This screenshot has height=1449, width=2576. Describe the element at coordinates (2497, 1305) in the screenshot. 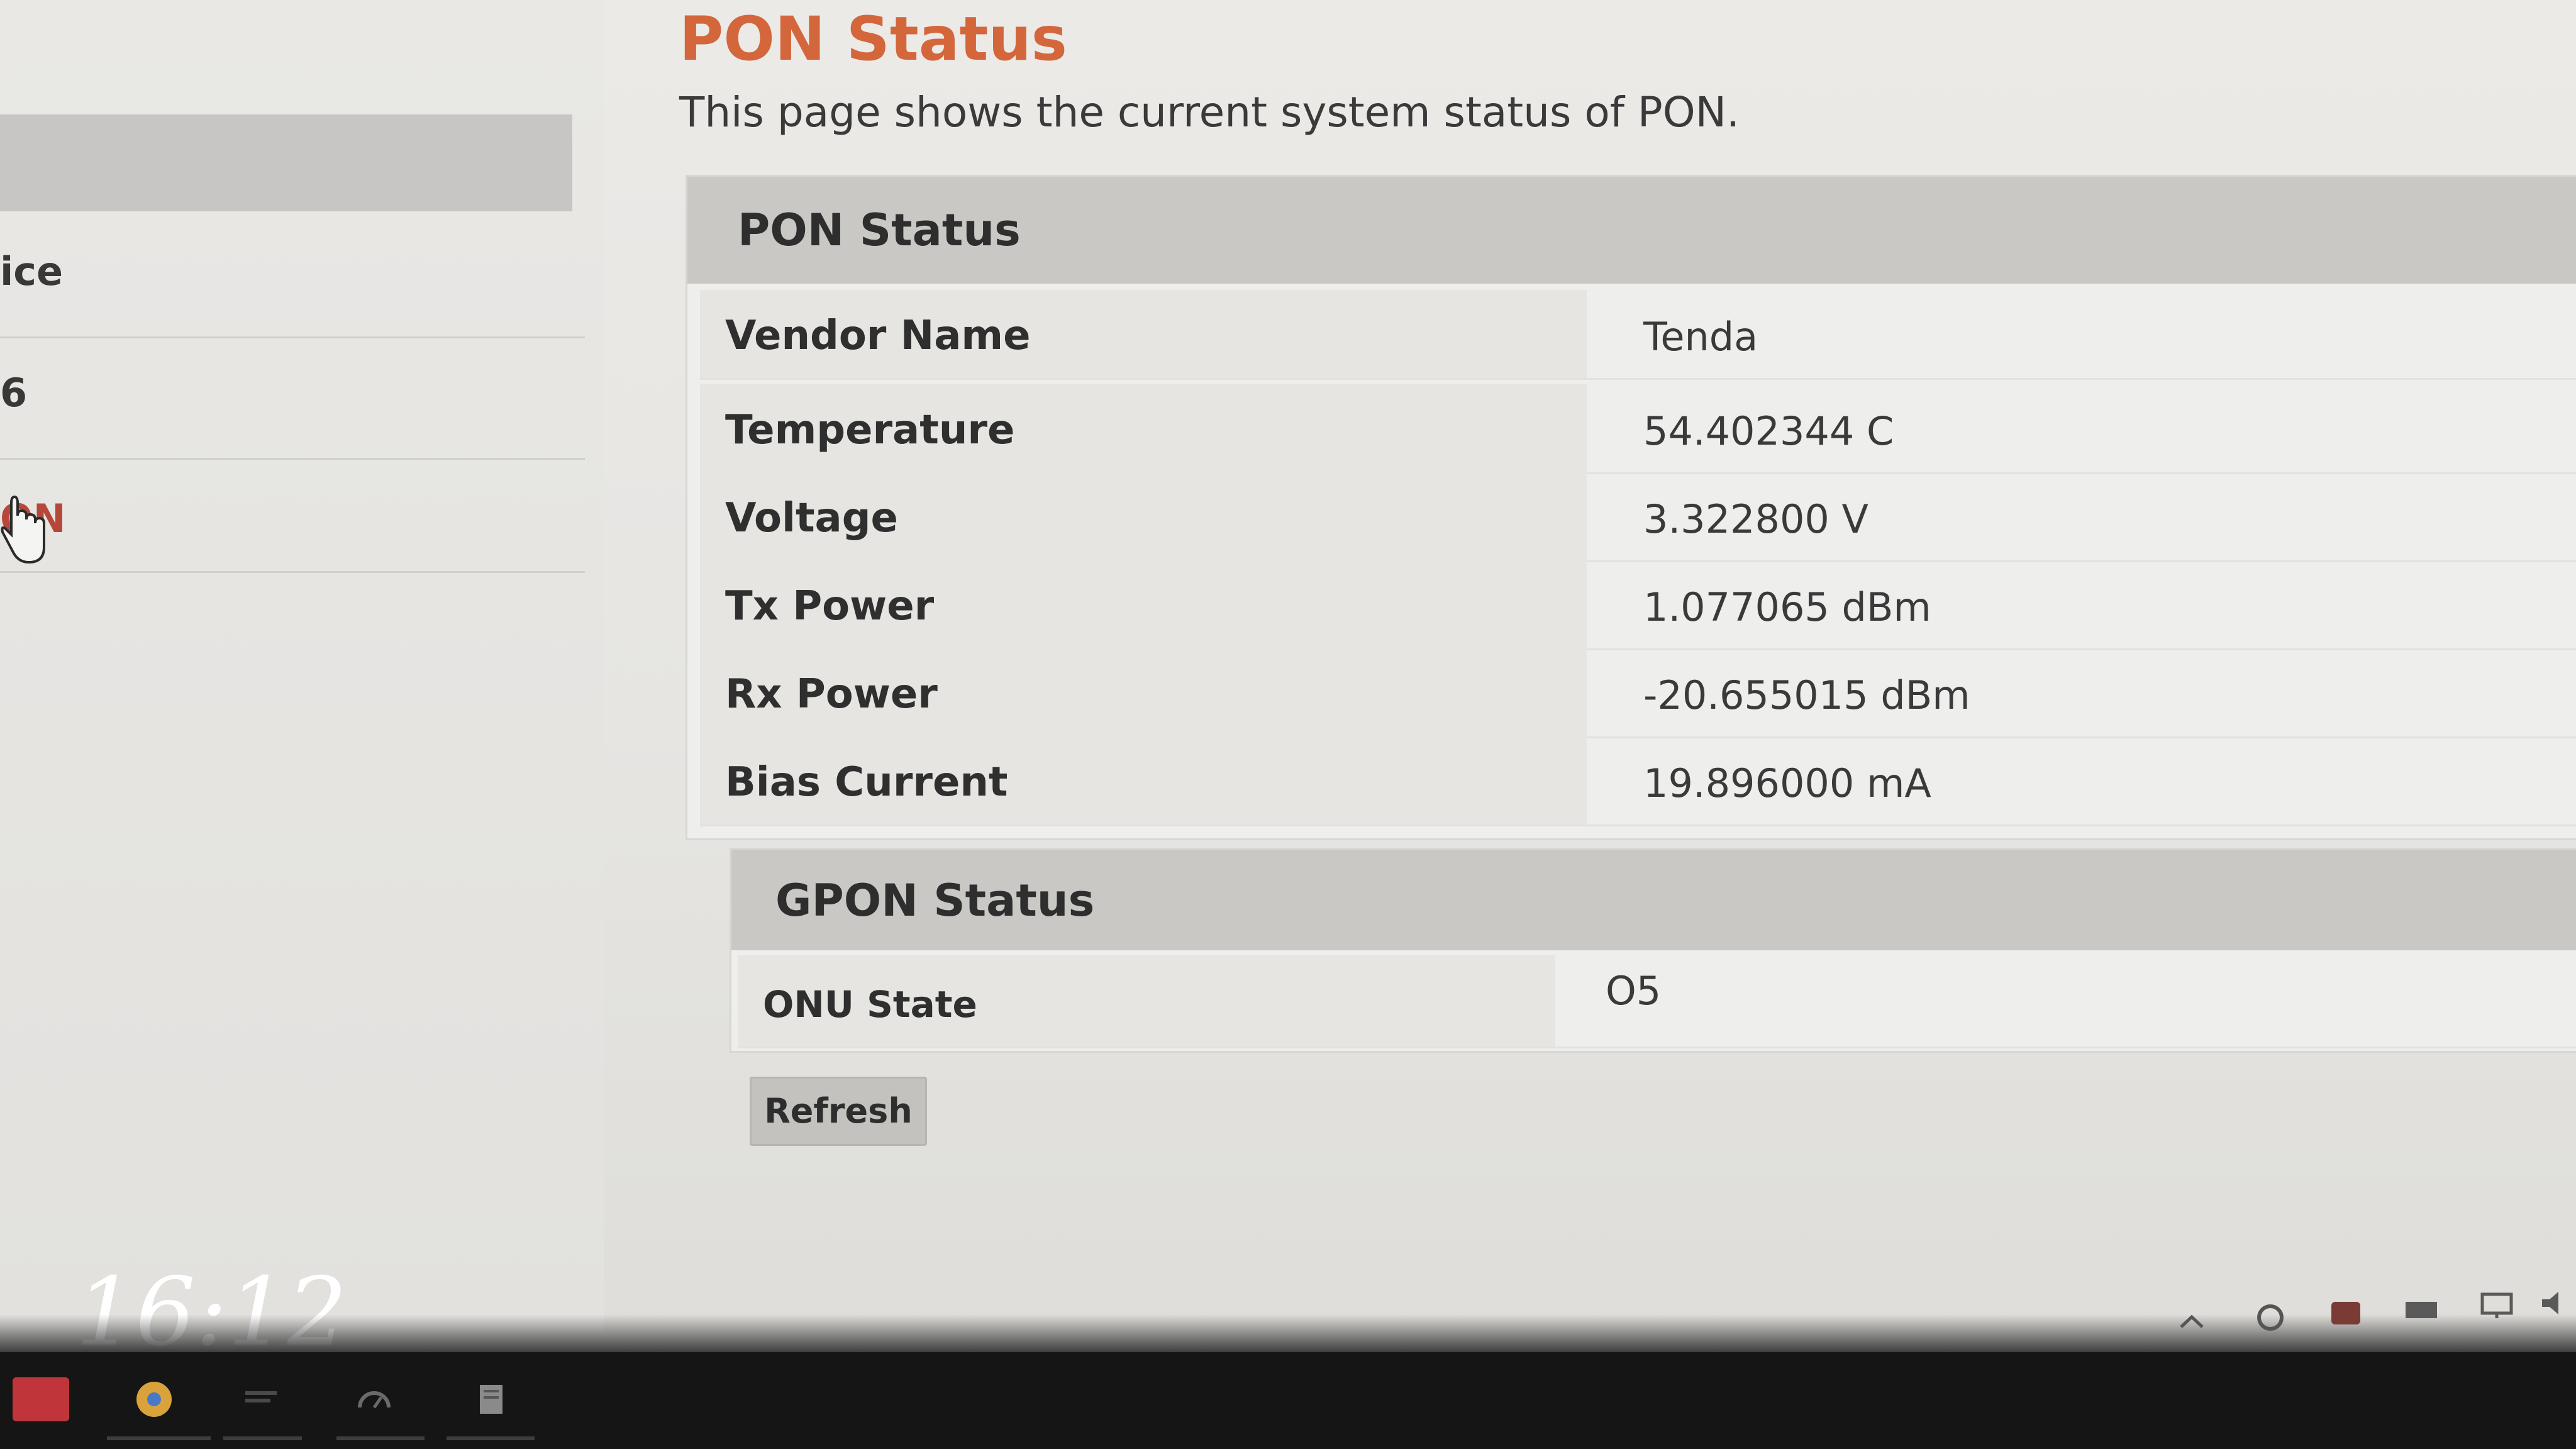

I see `monitor-icon` at that location.